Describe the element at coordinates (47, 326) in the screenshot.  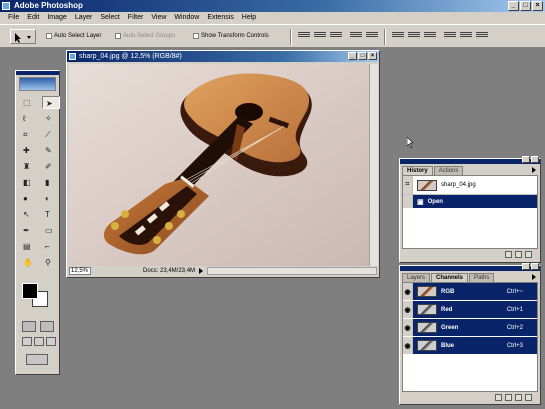
I see `quick-mask-mode-button` at that location.